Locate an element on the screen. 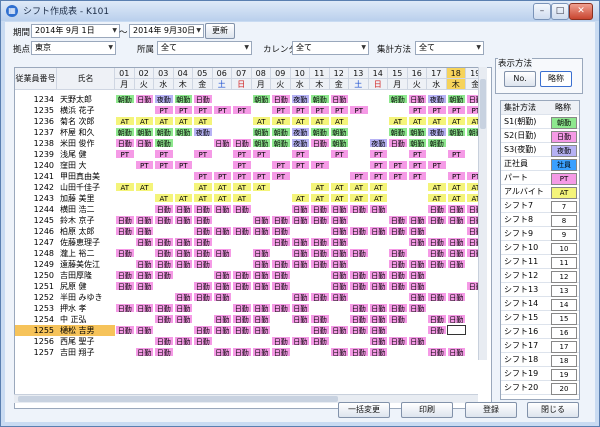 Image resolution: width=600 pixels, height=427 pixels. emp-name-cell: 窪田 大 is located at coordinates (86, 165).